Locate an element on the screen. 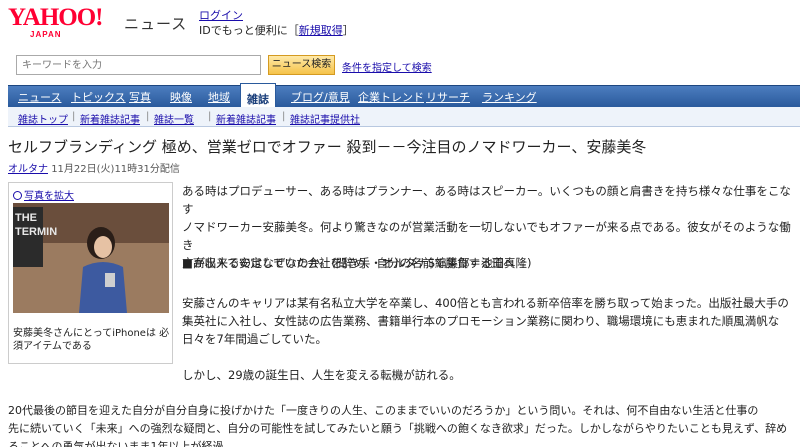 This screenshot has width=800, height=447. svg-text: THE is located at coordinates (26, 218).